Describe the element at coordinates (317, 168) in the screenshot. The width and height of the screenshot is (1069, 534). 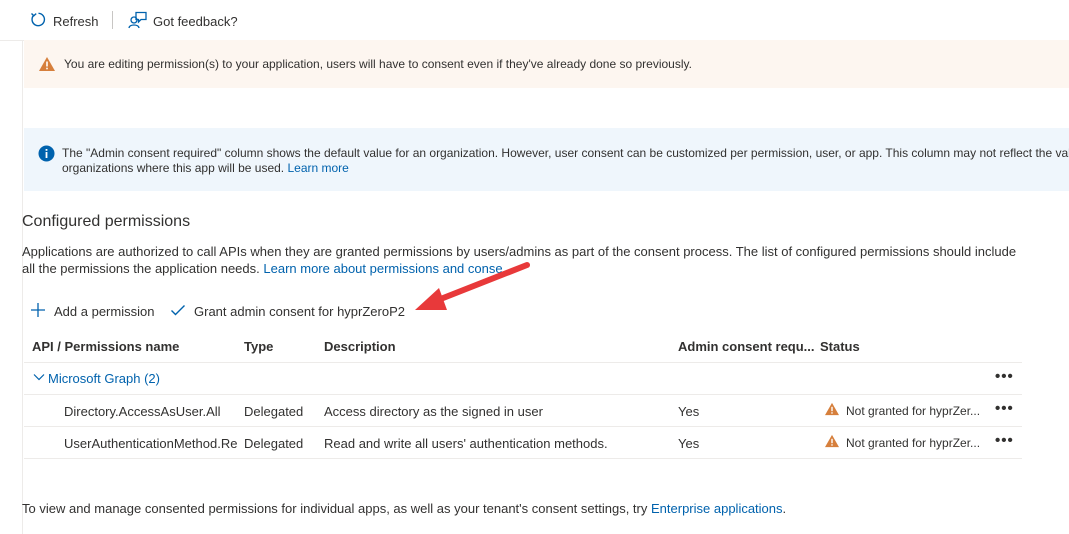
I see `learn-more-link: Learn more` at that location.